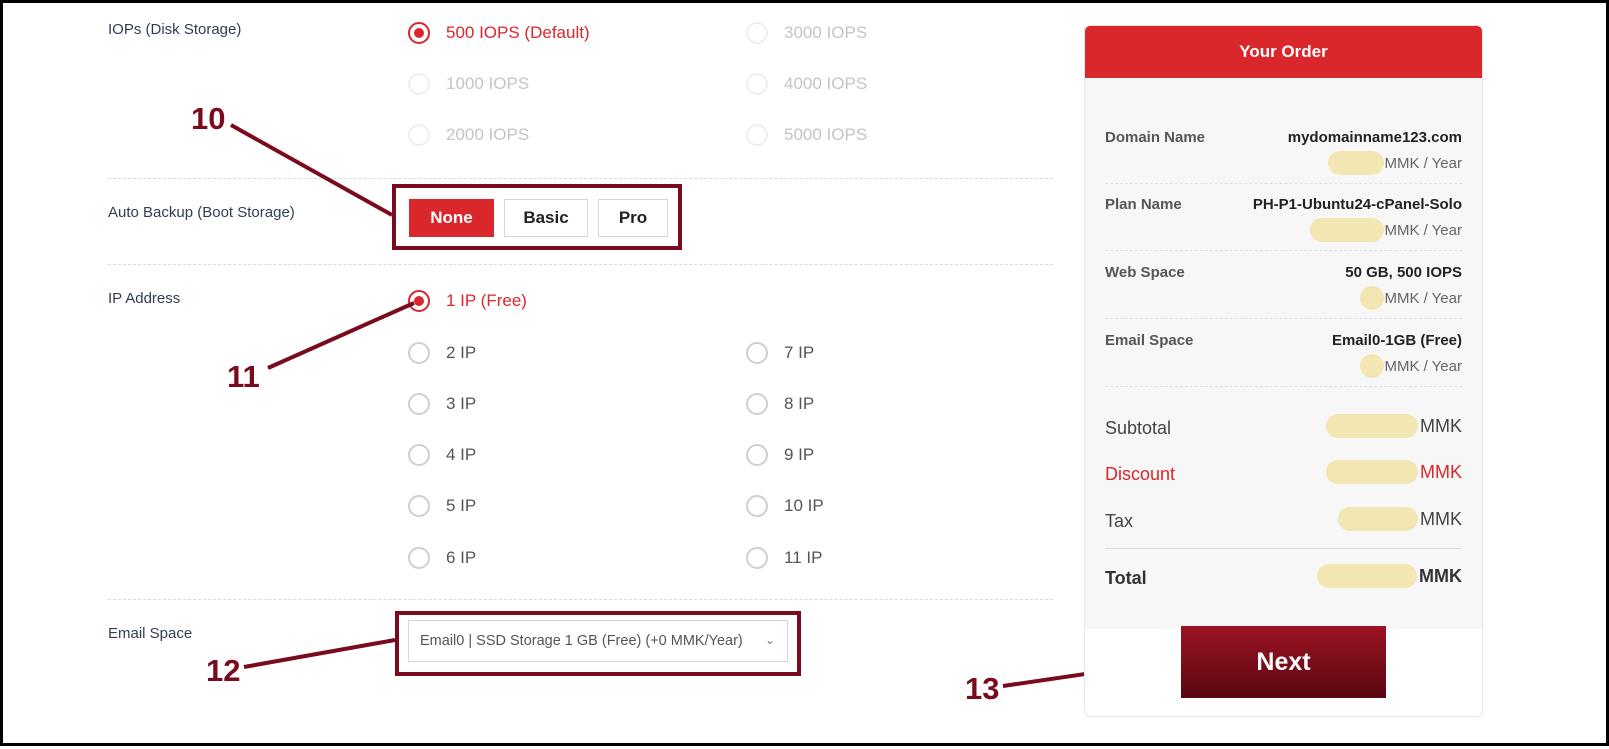 The width and height of the screenshot is (1609, 749). I want to click on tax-currency: MMK, so click(1441, 518).